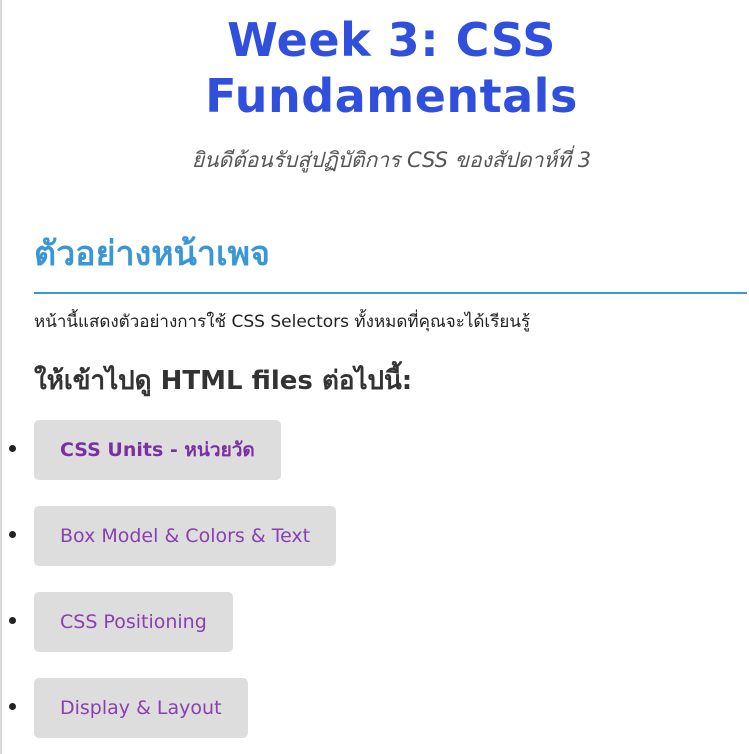 This screenshot has height=754, width=749. I want to click on display-layout-link: Display & Layout, so click(141, 708).